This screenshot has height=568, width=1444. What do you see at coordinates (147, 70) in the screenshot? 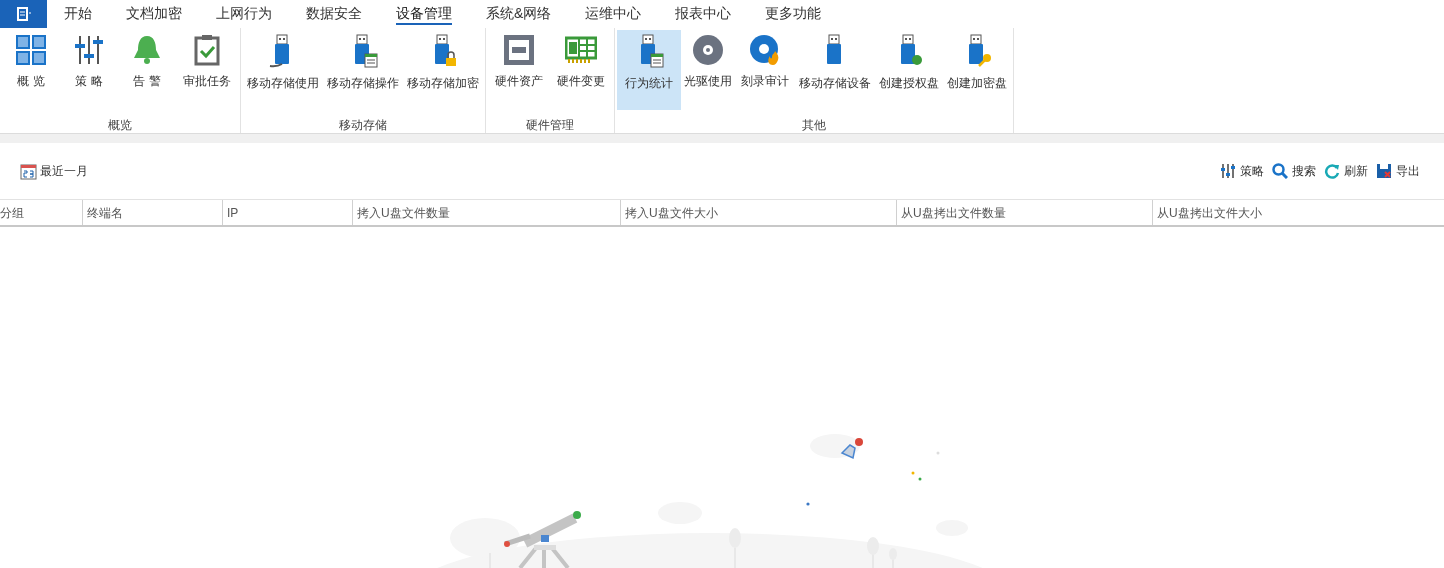
I see `ribbon-button: 告 警` at bounding box center [147, 70].